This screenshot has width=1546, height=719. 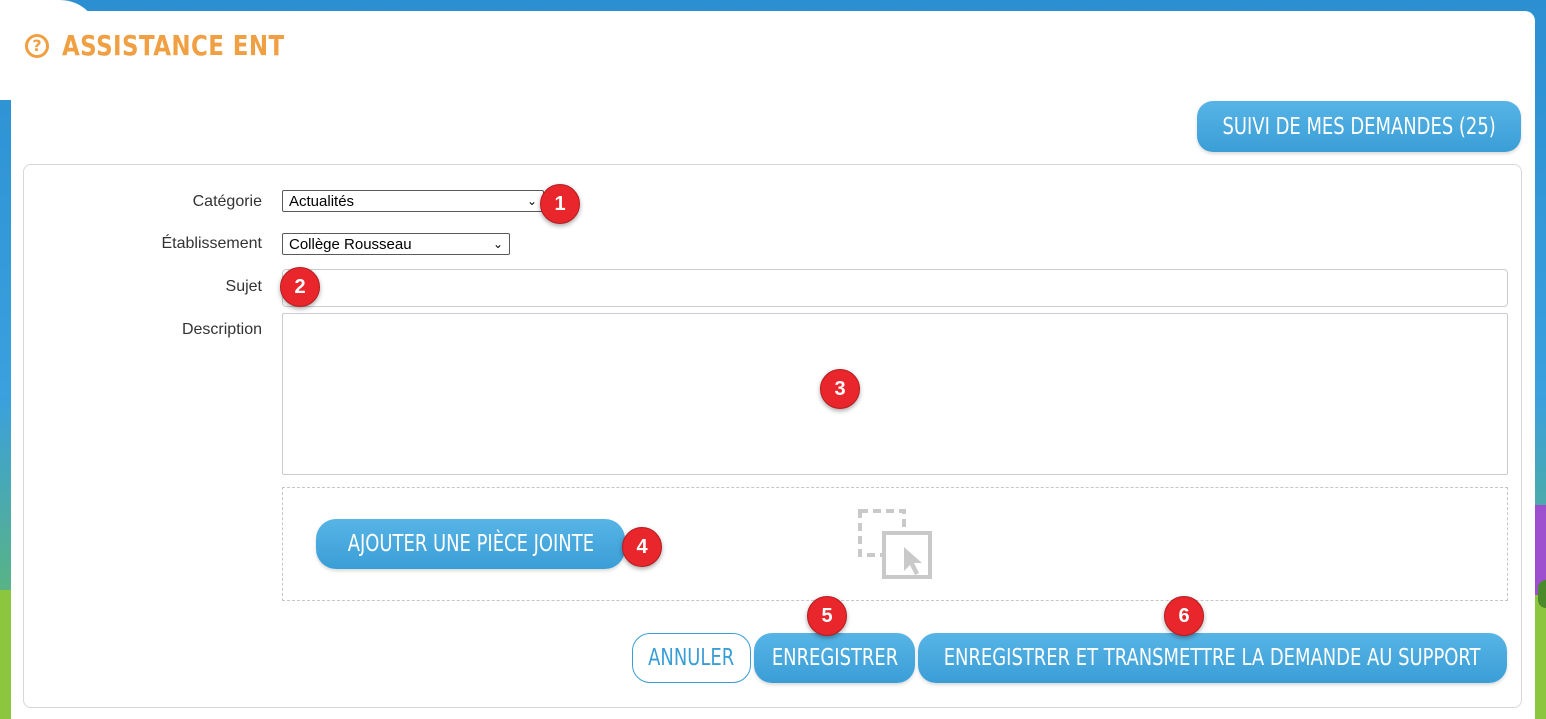 I want to click on cancel-button: ANNULER, so click(x=691, y=658).